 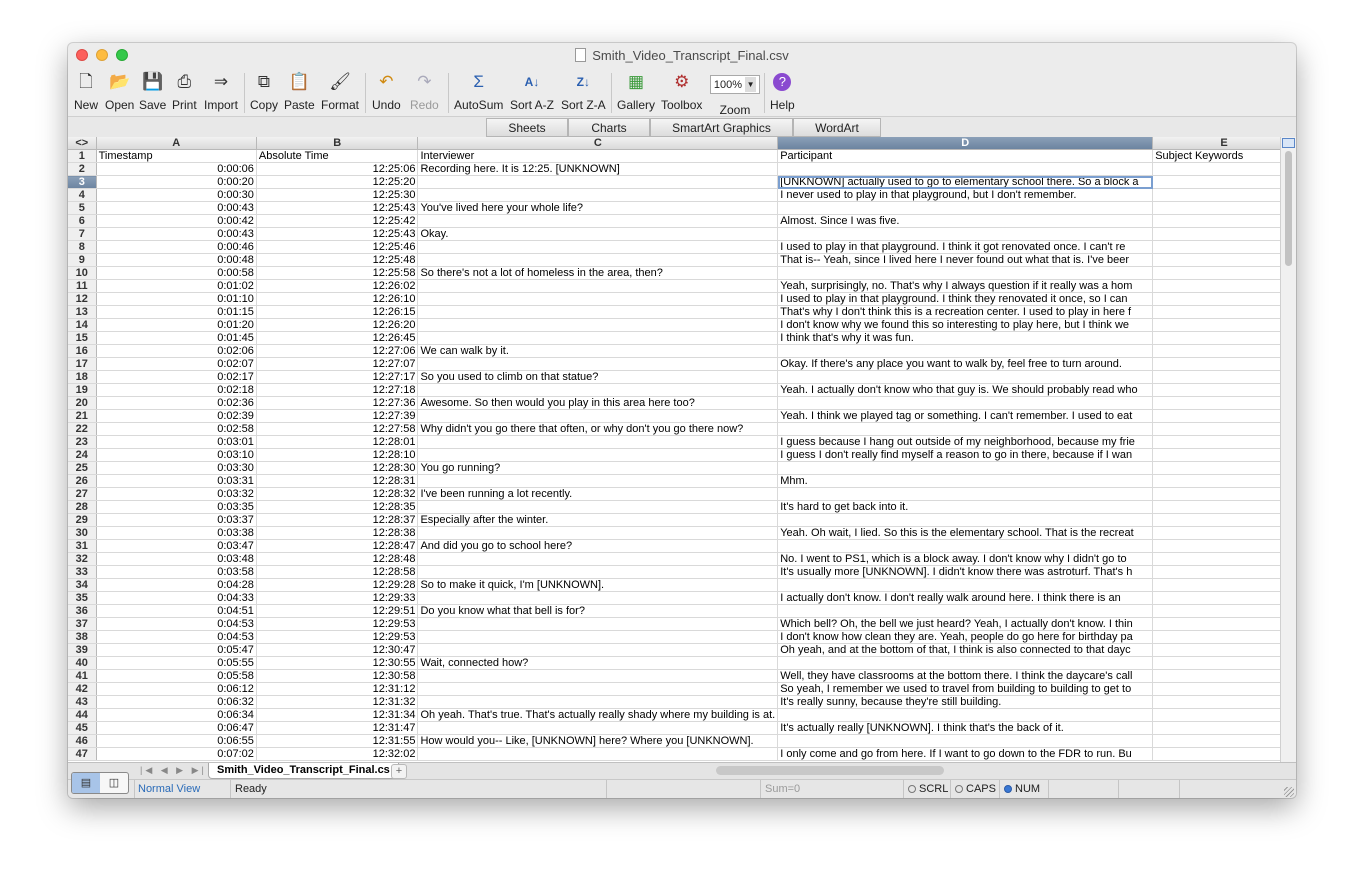 I want to click on row-header: 7, so click(x=82, y=234).